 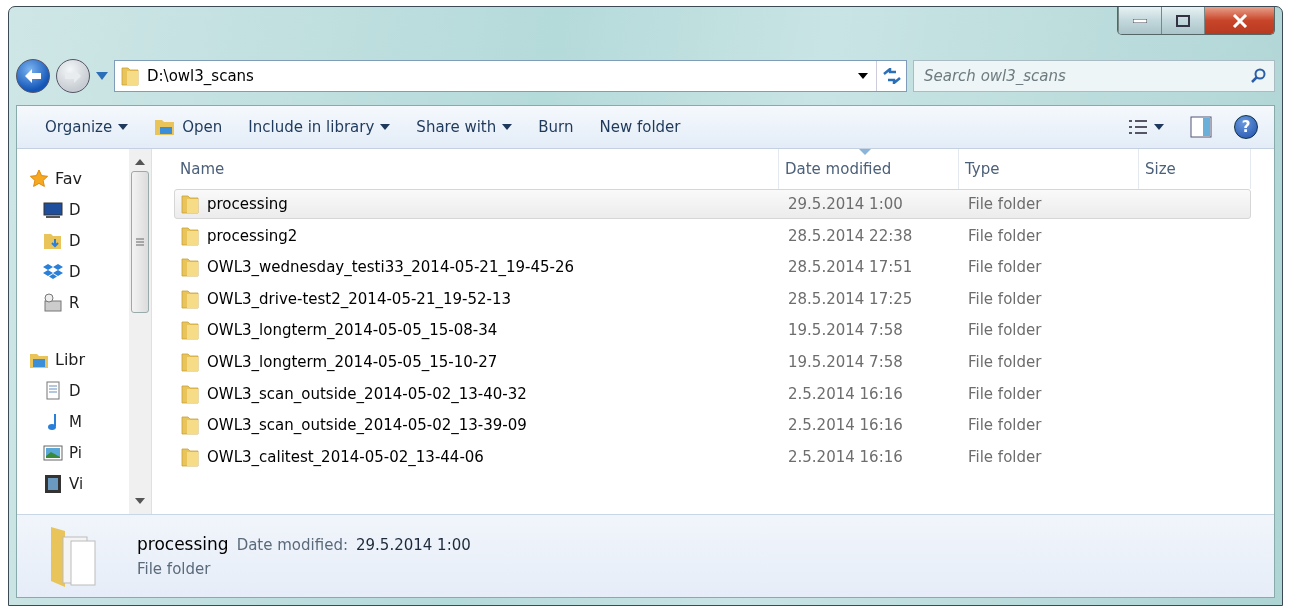 I want to click on file-name: OWL3_scan_outside_2014-05-02_13-39-09, so click(x=367, y=425).